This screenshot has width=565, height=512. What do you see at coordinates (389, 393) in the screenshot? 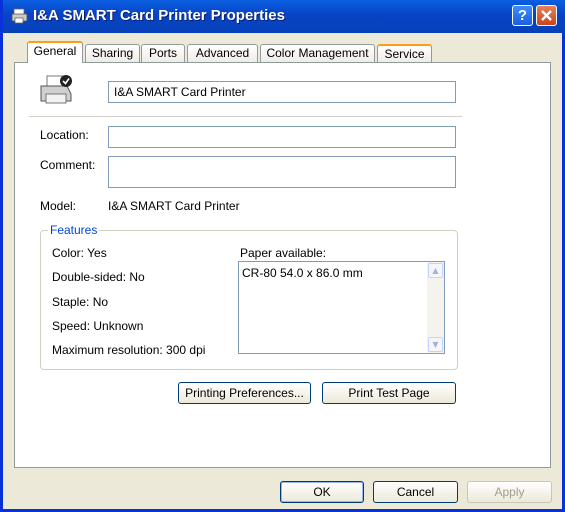
I see `print-test-page-button: Print Test Page` at bounding box center [389, 393].